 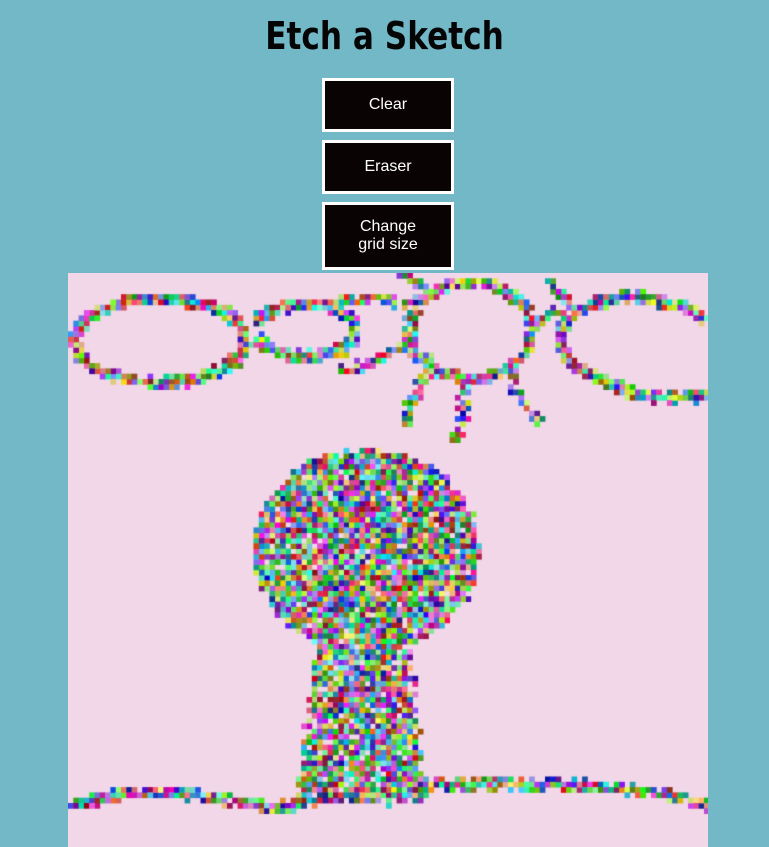 What do you see at coordinates (388, 167) in the screenshot?
I see `eraser-button: Eraser` at bounding box center [388, 167].